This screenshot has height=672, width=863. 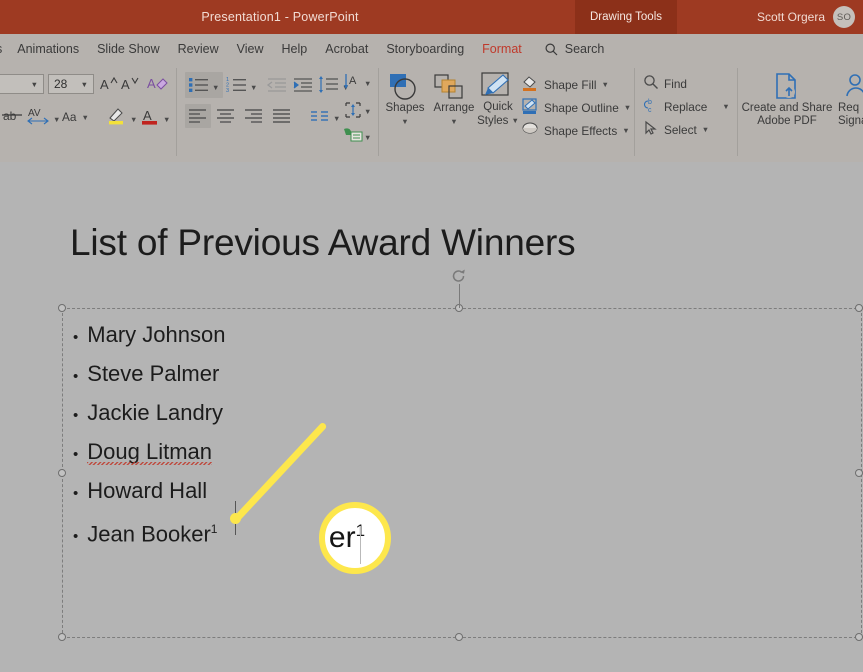 I want to click on clear-formatting-icon: A, so click(x=158, y=86).